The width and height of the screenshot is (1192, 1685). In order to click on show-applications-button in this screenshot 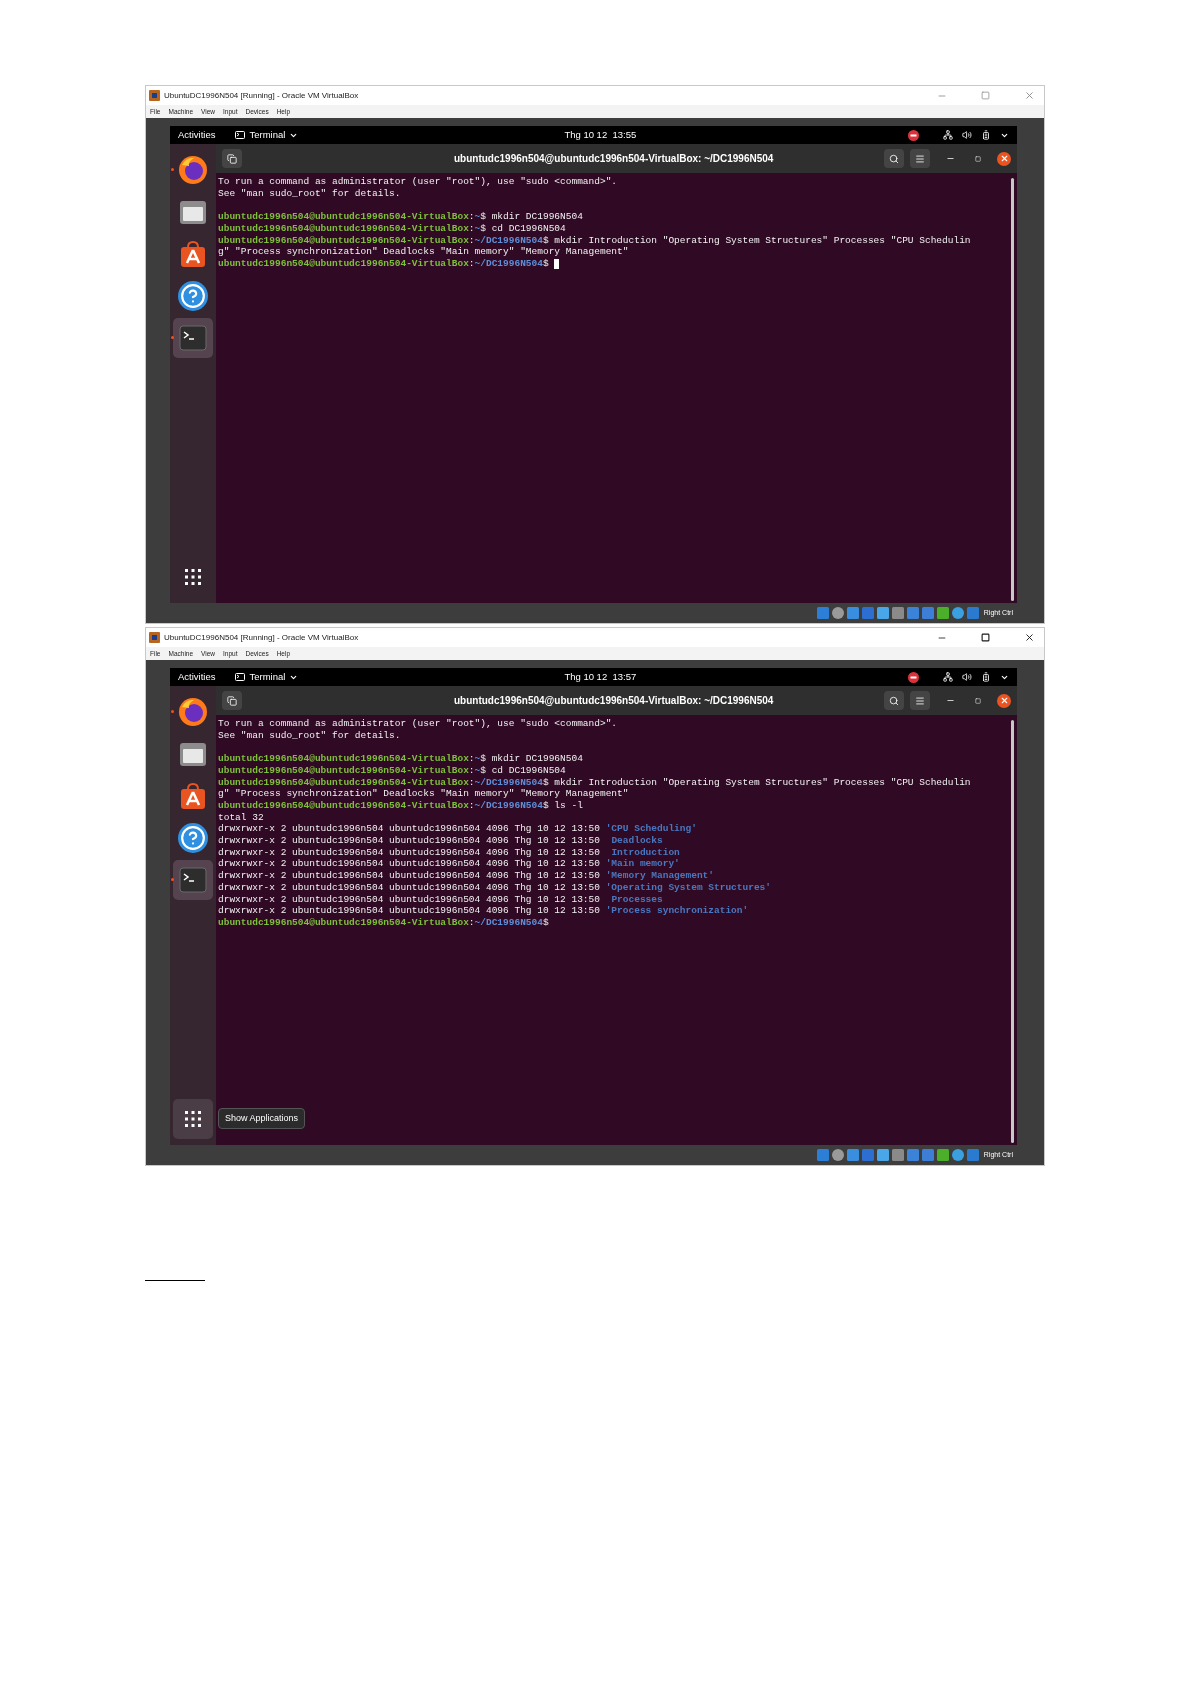, I will do `click(193, 1119)`.